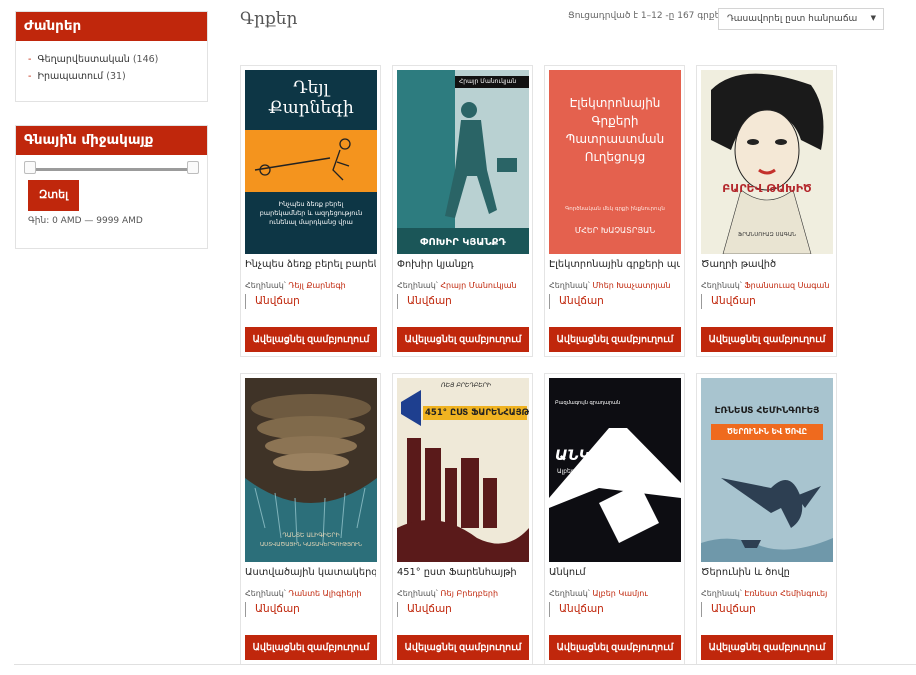 The height and width of the screenshot is (675, 916). I want to click on sort-select: Դասավորել ըստ հանրաճա ▼, so click(801, 19).